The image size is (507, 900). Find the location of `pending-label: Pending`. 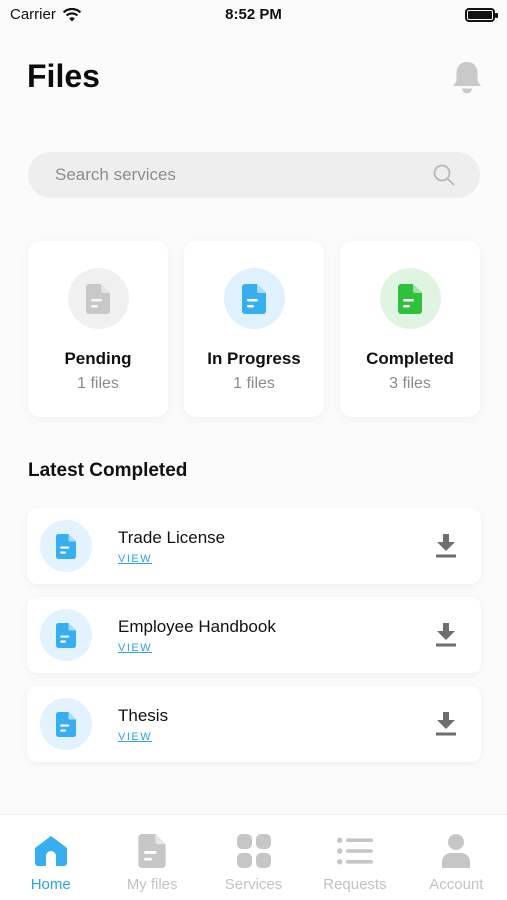

pending-label: Pending is located at coordinates (98, 358).